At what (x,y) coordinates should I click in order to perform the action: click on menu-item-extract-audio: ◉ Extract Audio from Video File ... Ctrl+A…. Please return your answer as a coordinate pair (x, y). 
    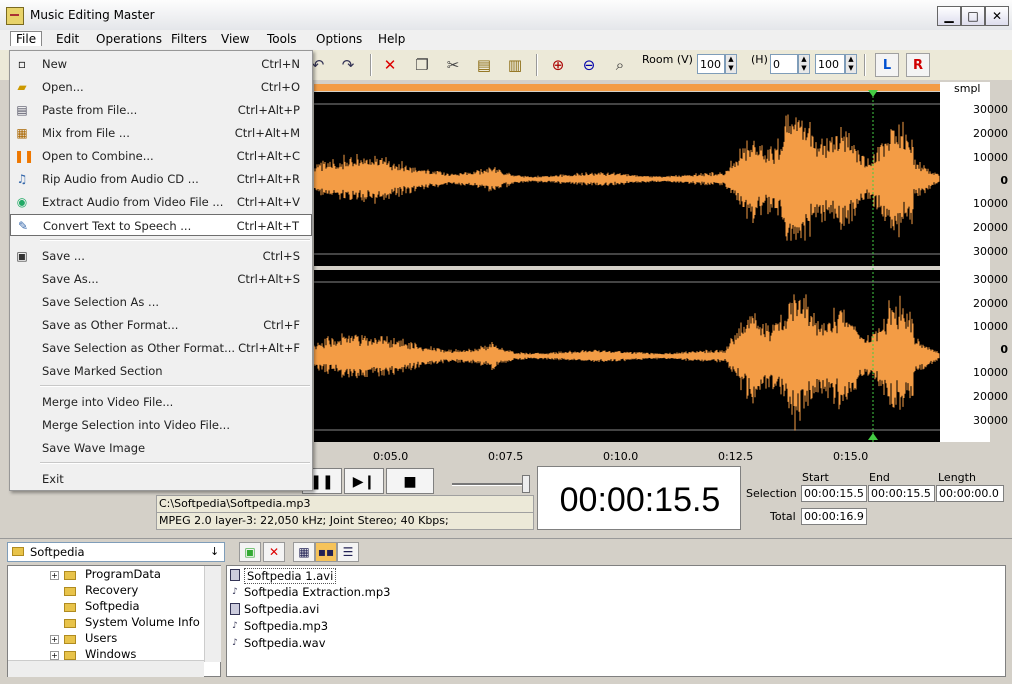
    Looking at the image, I should click on (161, 202).